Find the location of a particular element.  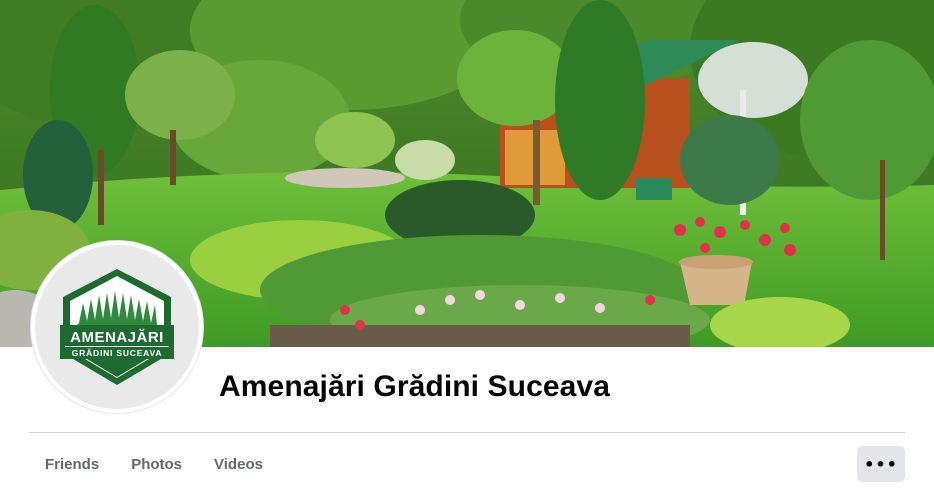

tab-photos: Photos is located at coordinates (156, 465).